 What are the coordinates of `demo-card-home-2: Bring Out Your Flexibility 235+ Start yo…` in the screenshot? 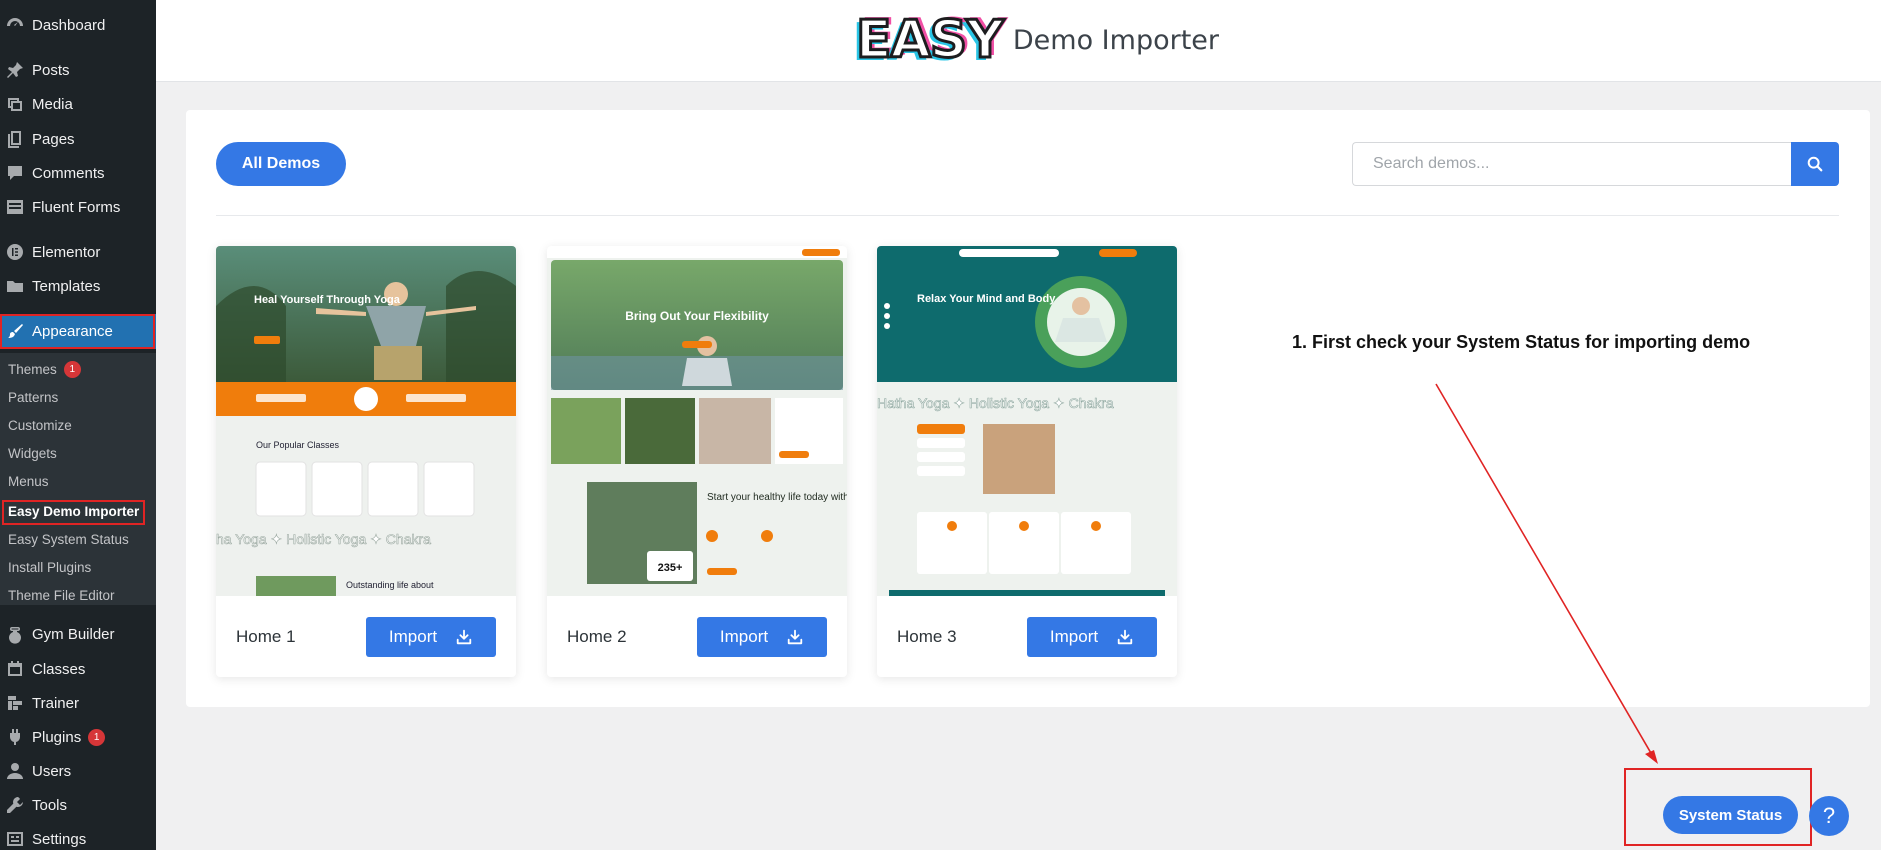 It's located at (697, 461).